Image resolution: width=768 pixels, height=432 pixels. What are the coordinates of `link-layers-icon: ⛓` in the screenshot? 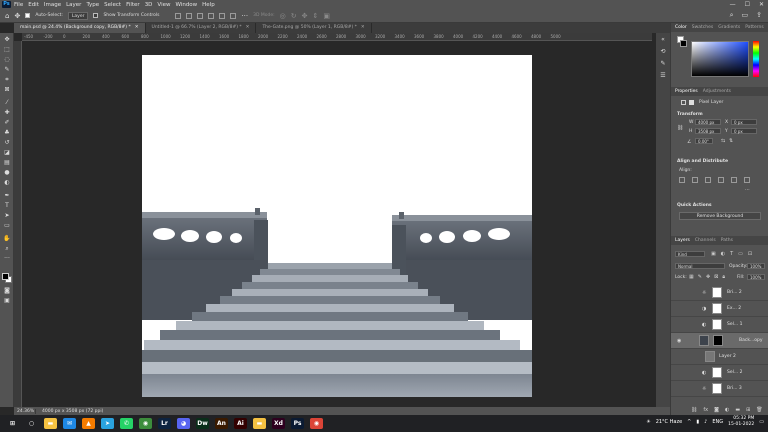 It's located at (694, 410).